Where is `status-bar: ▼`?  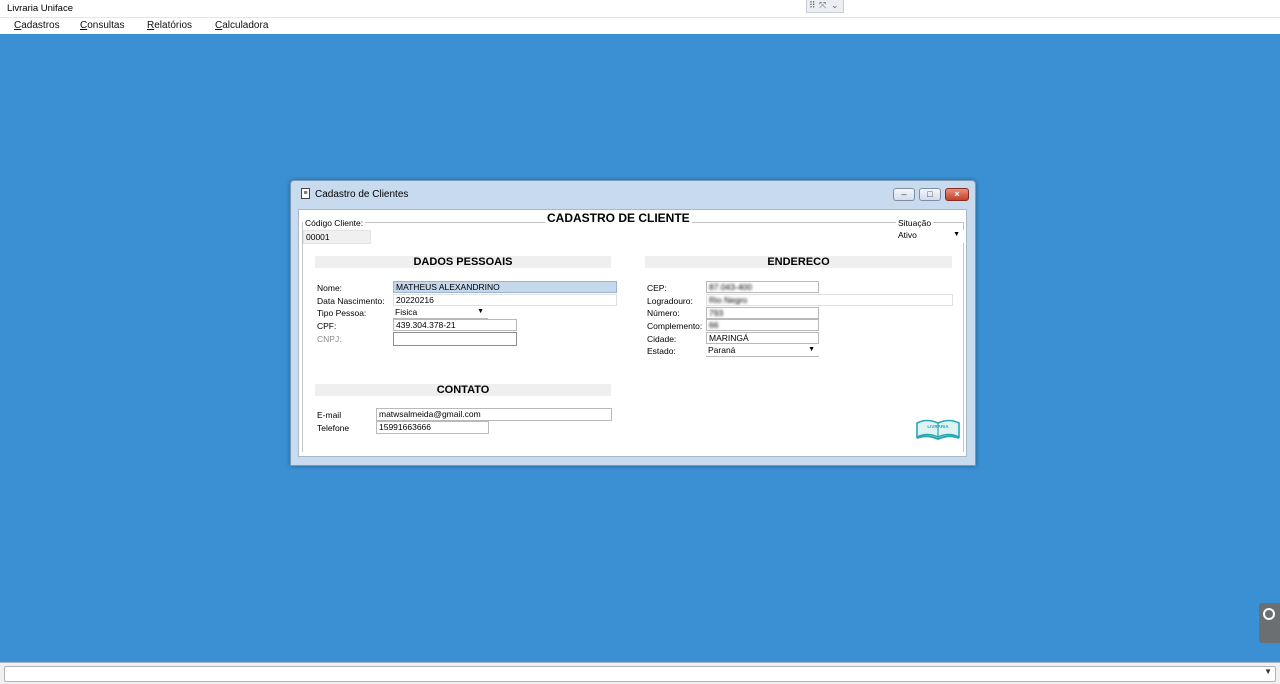 status-bar: ▼ is located at coordinates (640, 673).